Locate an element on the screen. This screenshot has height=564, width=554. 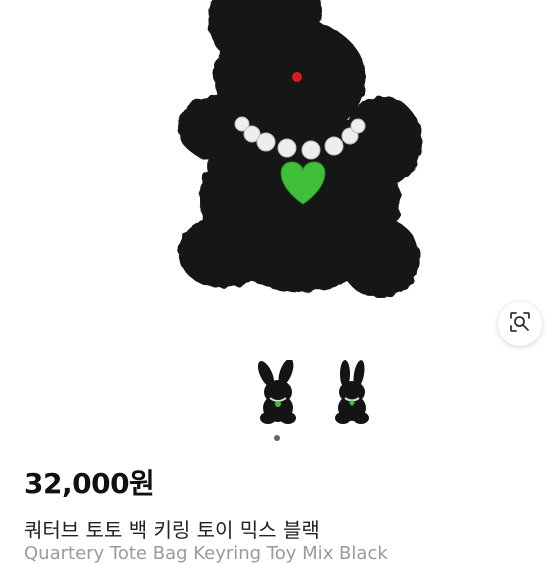
thumbnail-strip is located at coordinates (277, 395).